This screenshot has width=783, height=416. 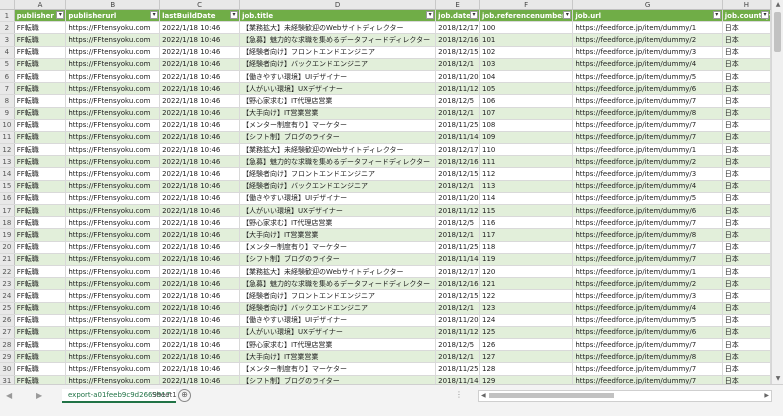 What do you see at coordinates (526, 199) in the screenshot?
I see `cell-job-referencenumber: 114` at bounding box center [526, 199].